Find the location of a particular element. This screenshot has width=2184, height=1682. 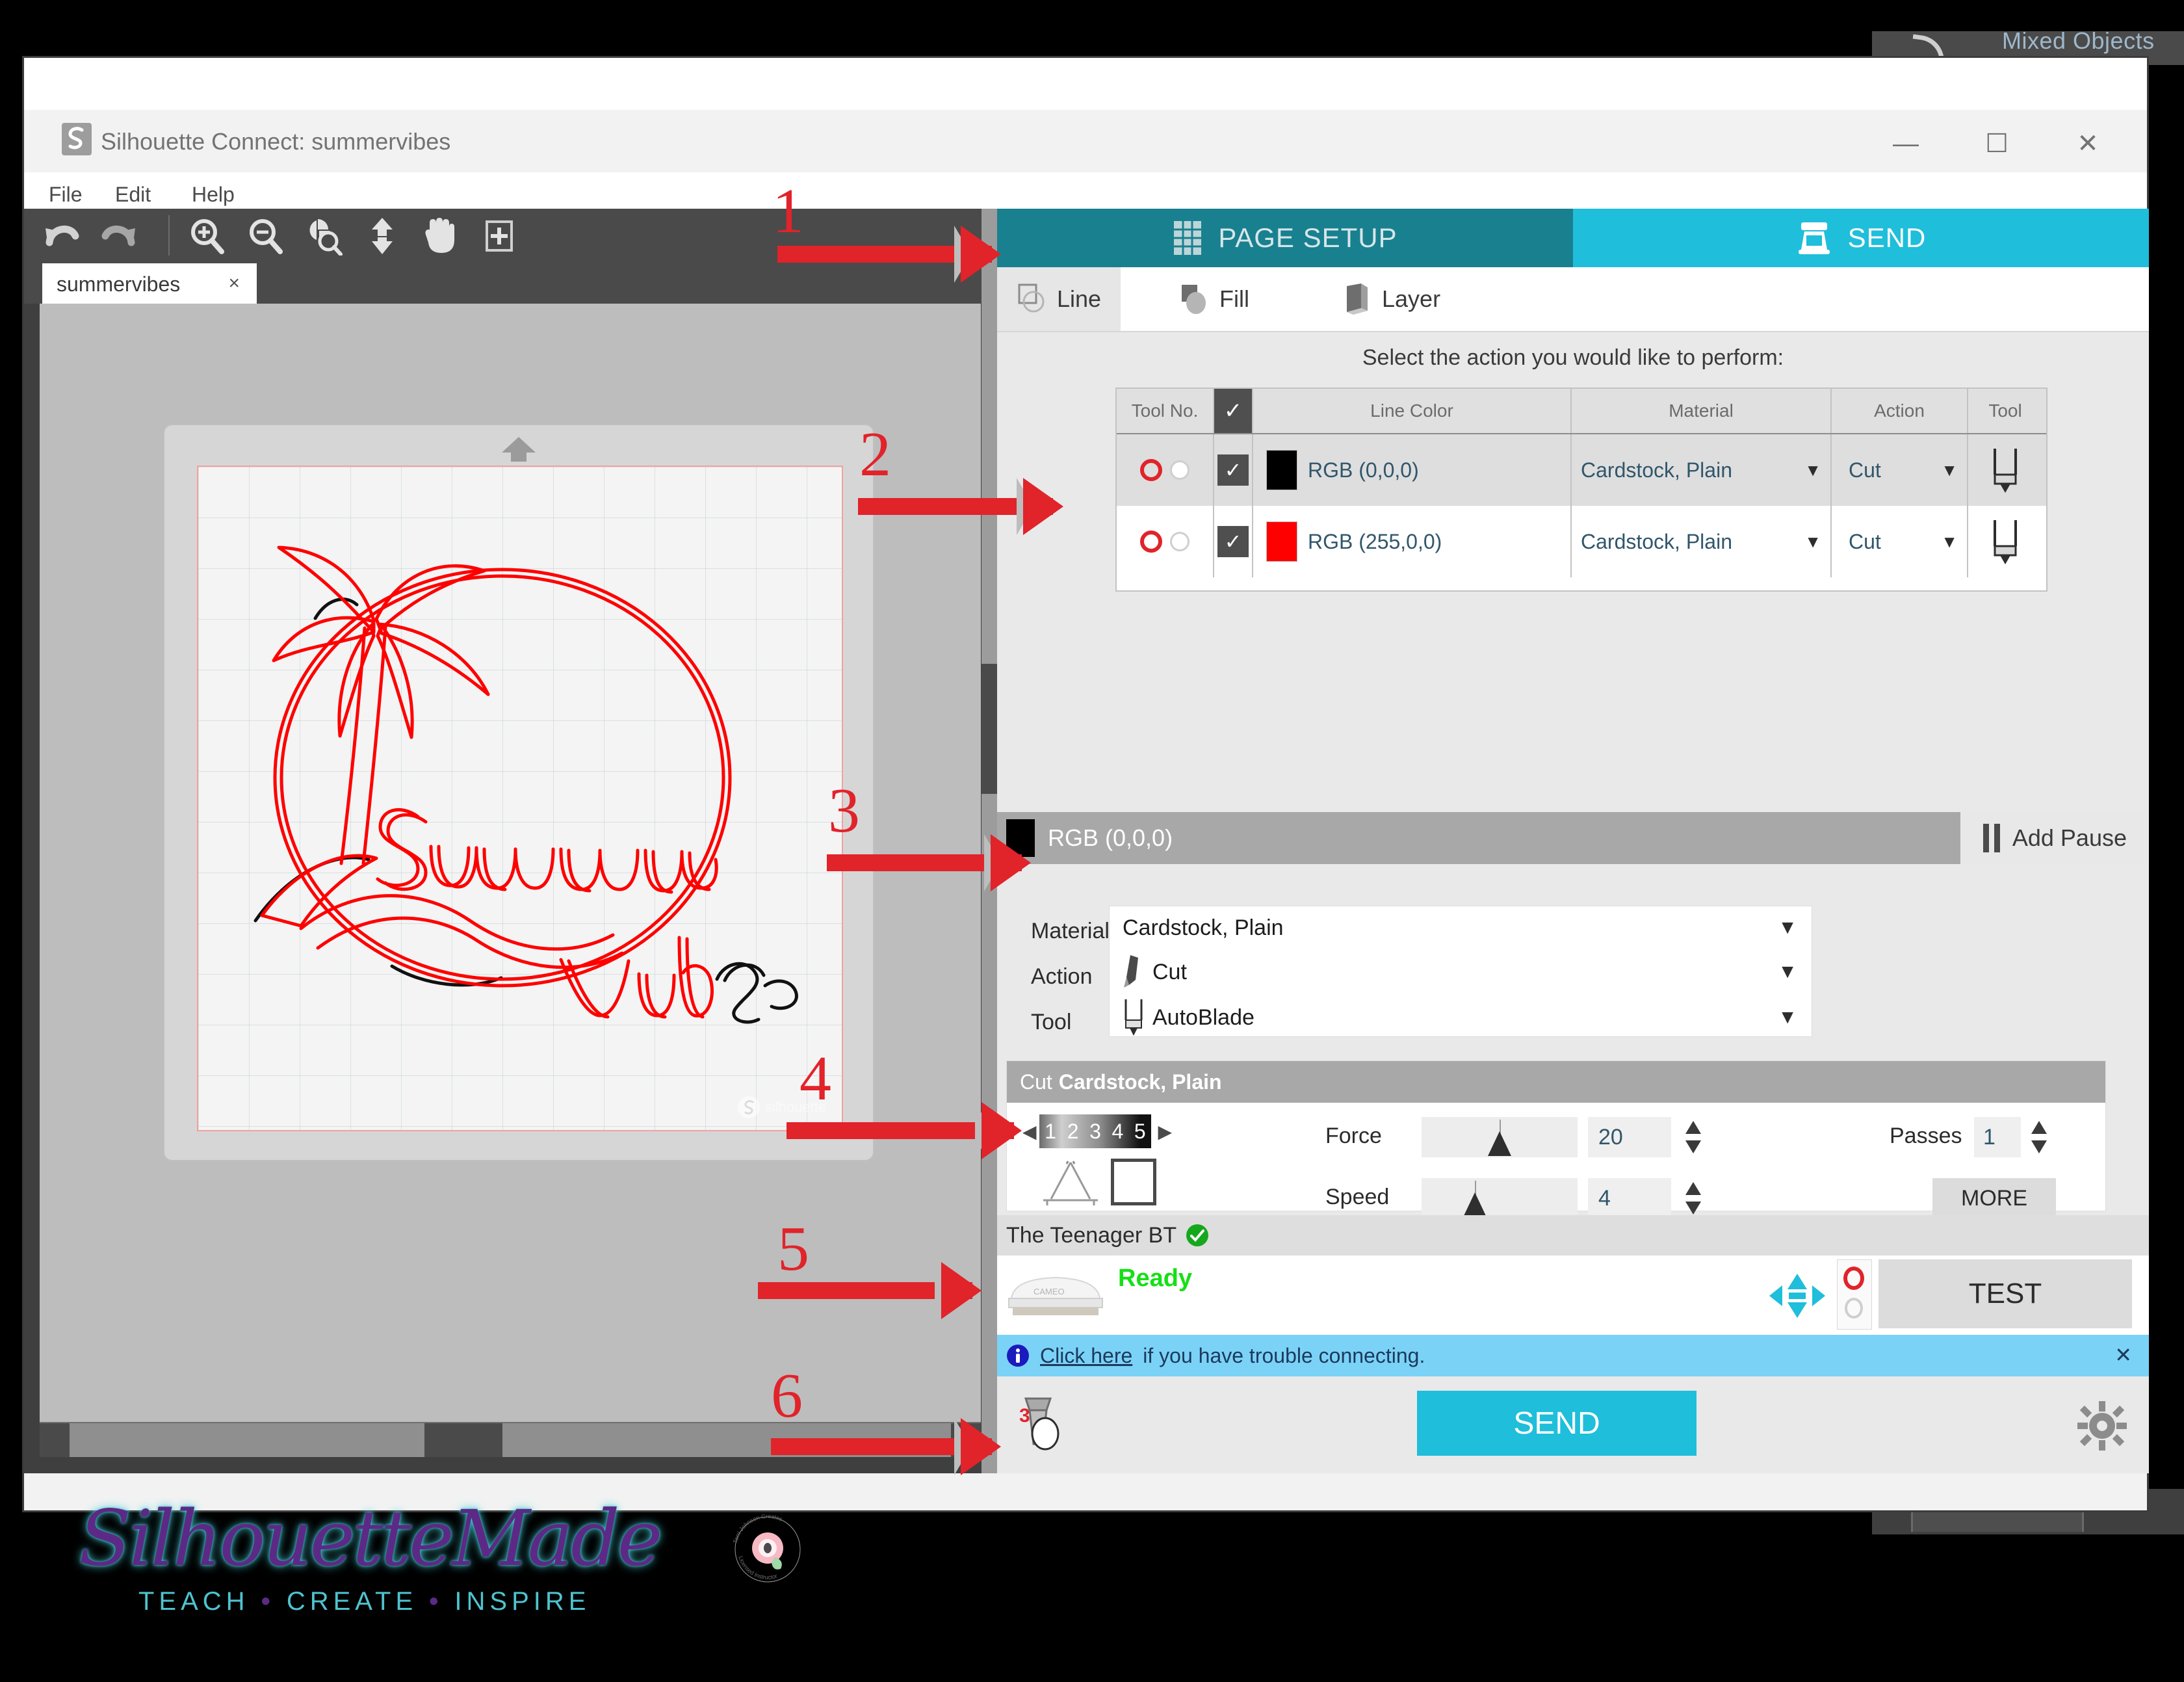

gear-icon is located at coordinates (2102, 1426).